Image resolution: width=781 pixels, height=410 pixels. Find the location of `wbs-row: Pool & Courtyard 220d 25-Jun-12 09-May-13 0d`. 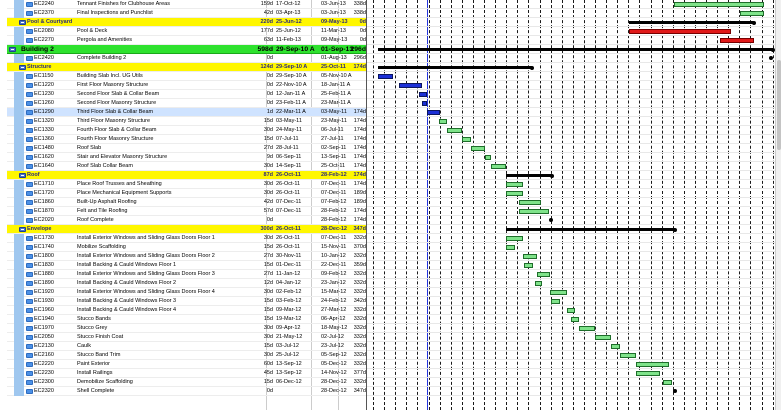

wbs-row: Pool & Courtyard 220d 25-Jun-12 09-May-13 0d is located at coordinates (186, 22).